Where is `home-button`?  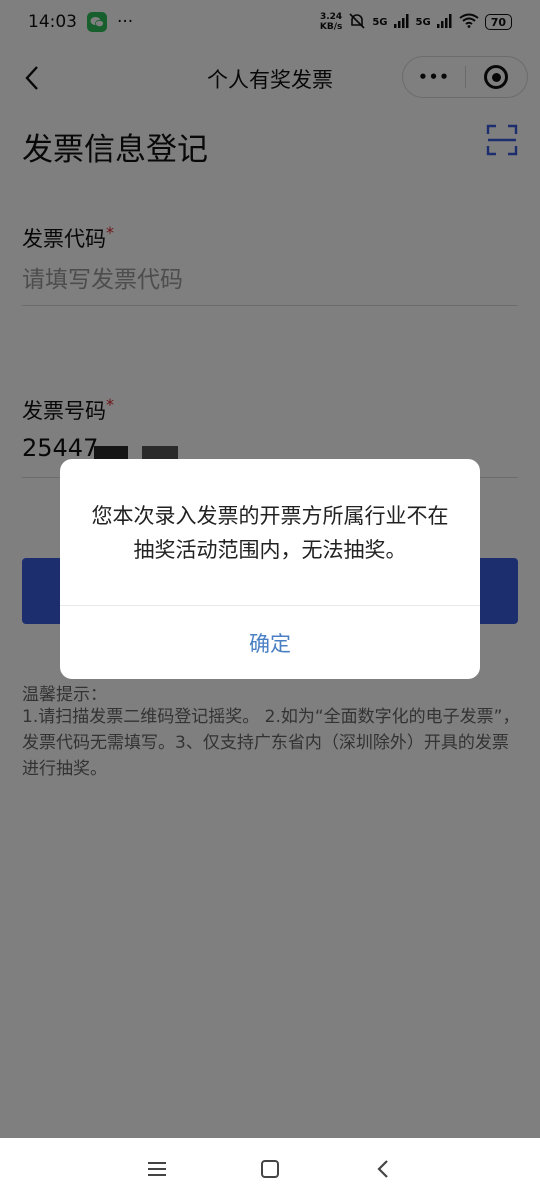
home-button is located at coordinates (270, 1169).